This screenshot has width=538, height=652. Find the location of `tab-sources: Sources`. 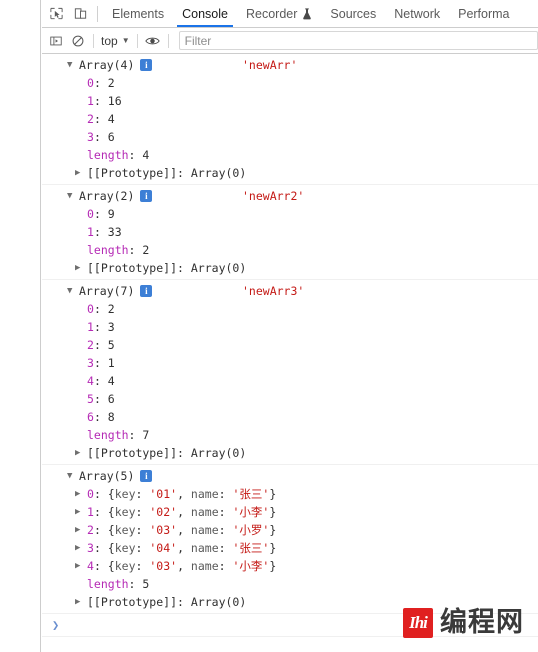

tab-sources: Sources is located at coordinates (353, 13).